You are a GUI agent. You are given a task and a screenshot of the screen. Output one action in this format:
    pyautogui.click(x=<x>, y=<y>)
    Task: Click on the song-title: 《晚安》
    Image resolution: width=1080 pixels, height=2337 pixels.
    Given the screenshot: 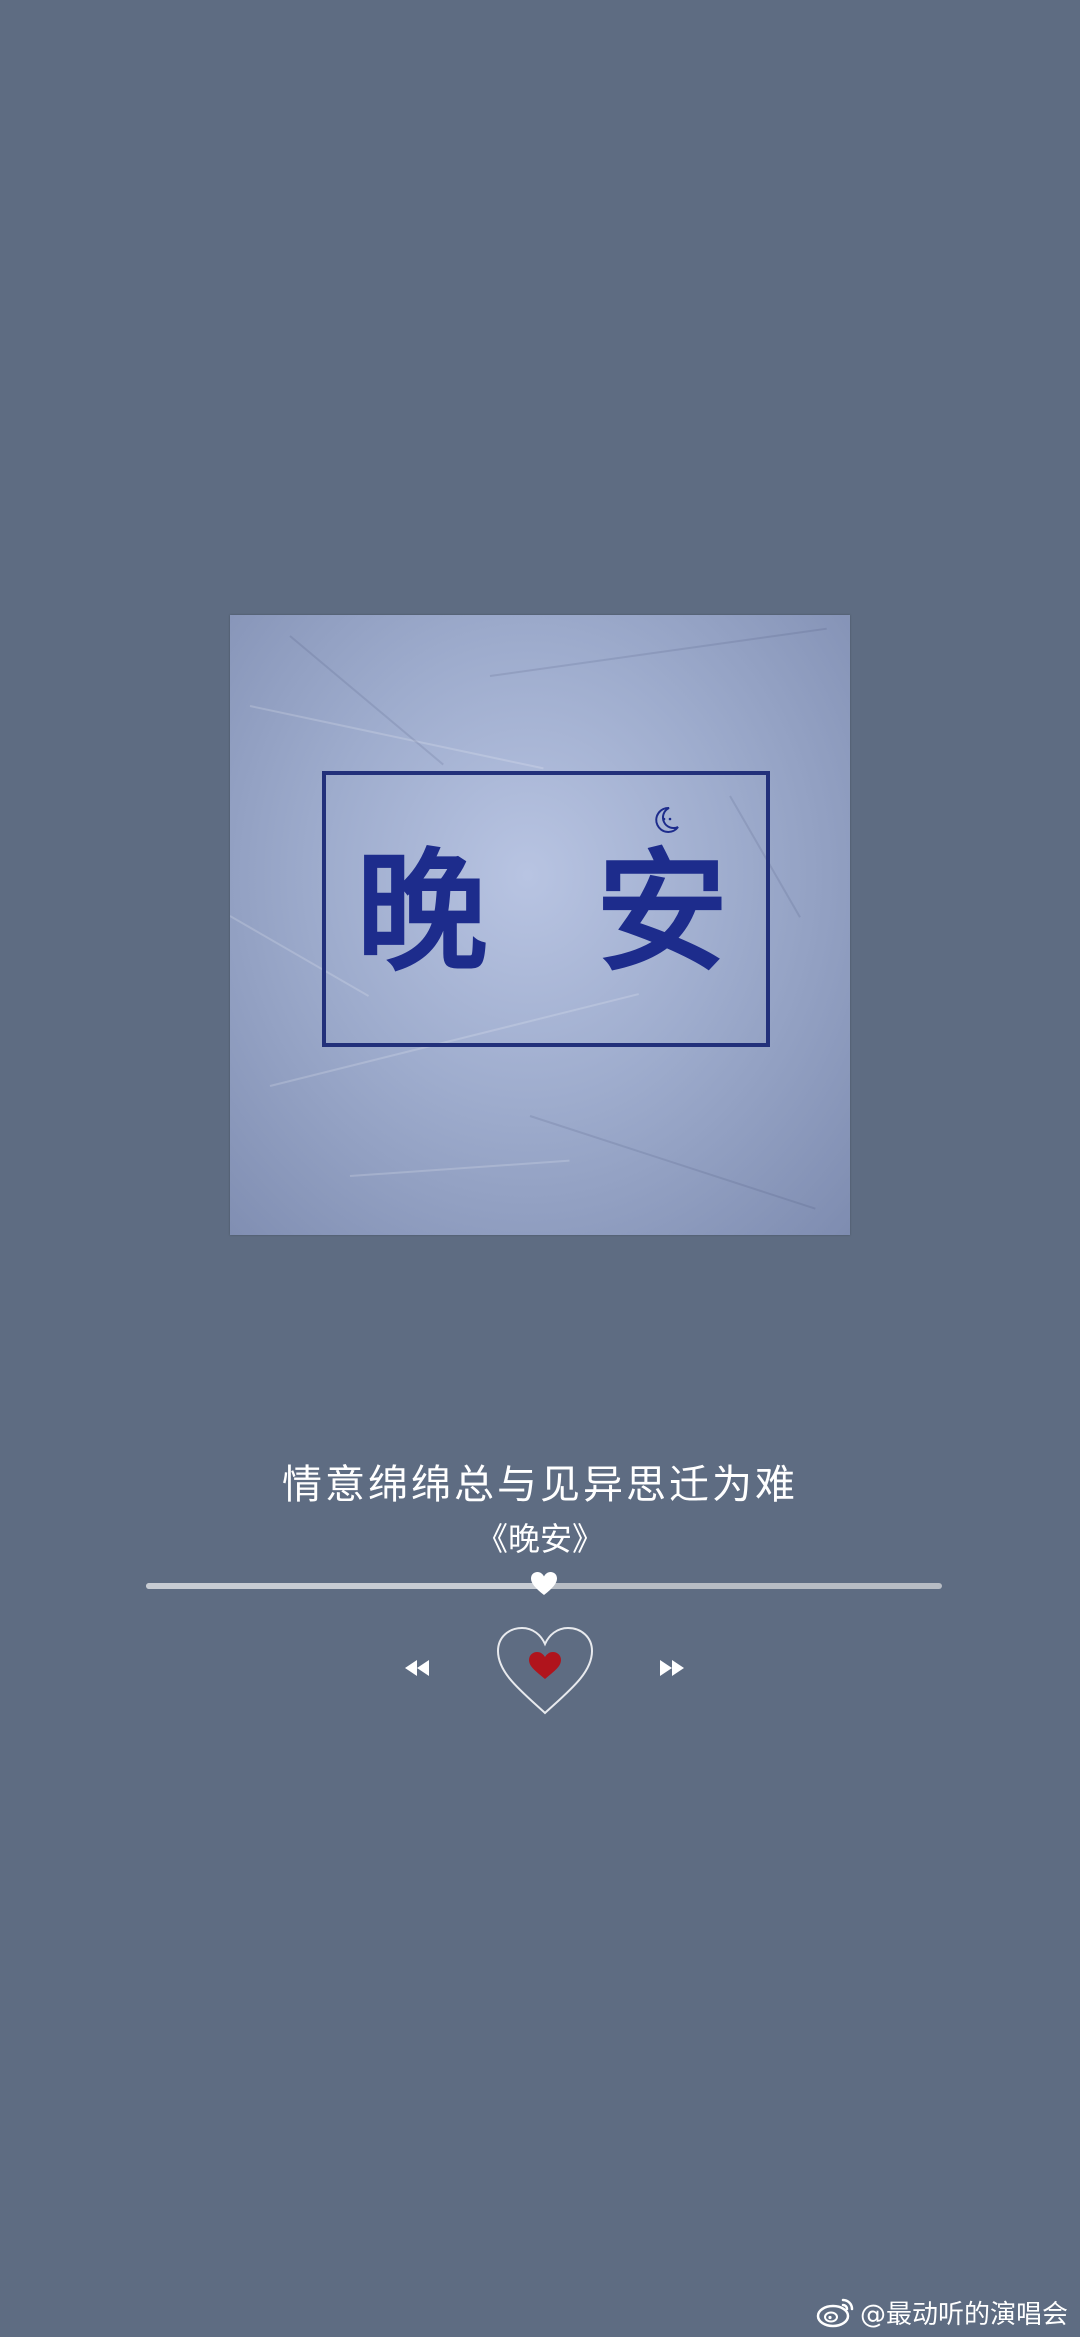 What is the action you would take?
    pyautogui.click(x=539, y=1539)
    